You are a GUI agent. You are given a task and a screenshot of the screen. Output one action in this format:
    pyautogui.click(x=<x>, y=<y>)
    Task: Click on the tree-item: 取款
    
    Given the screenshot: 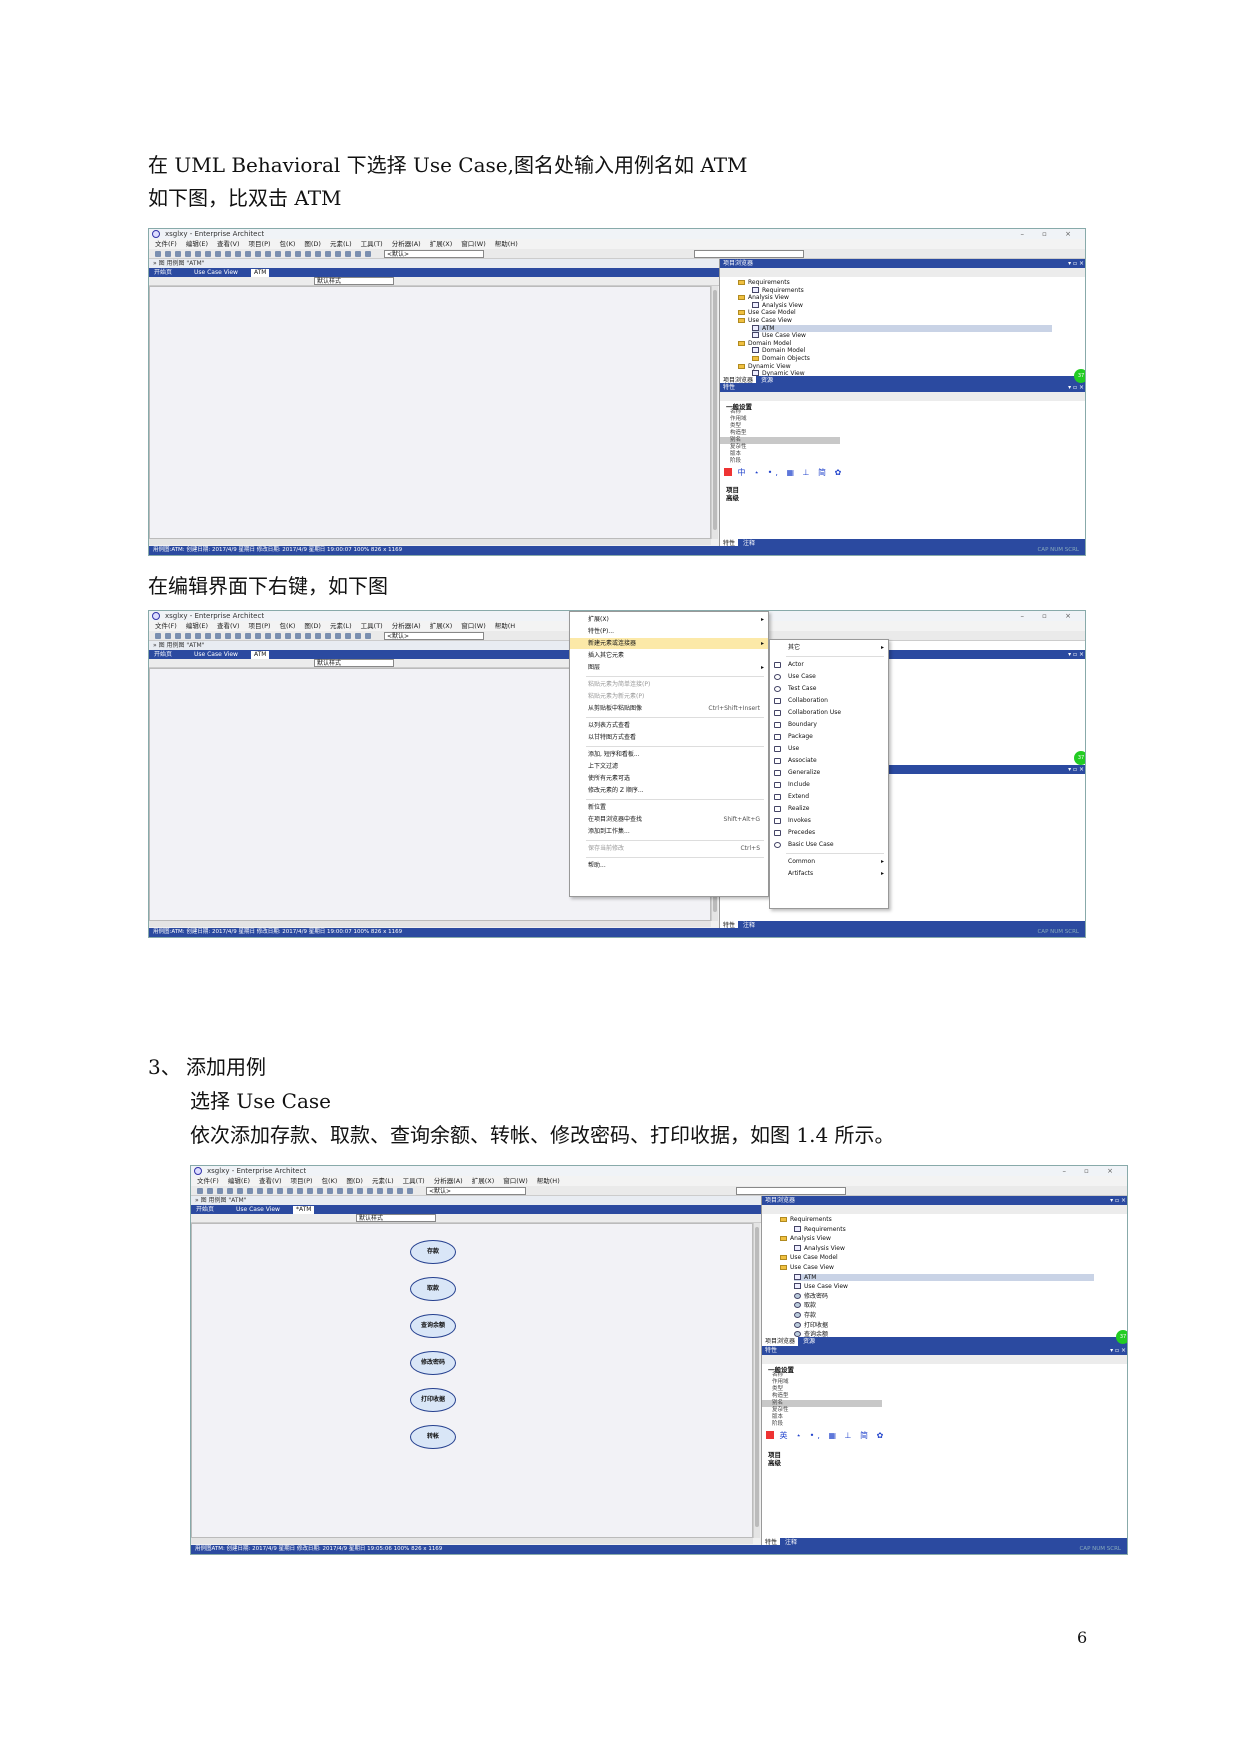 What is the action you would take?
    pyautogui.click(x=805, y=1305)
    